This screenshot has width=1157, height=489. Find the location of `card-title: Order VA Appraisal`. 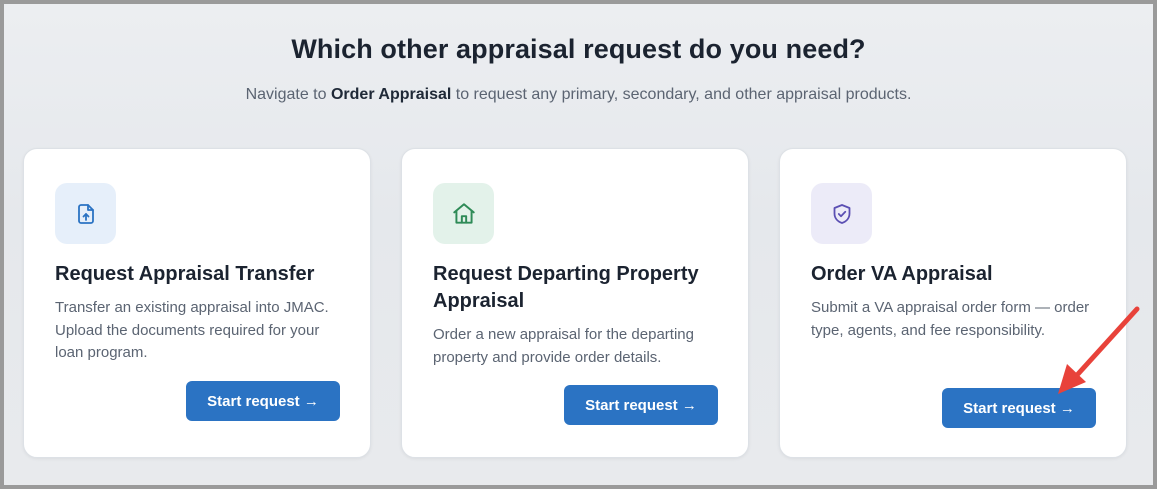

card-title: Order VA Appraisal is located at coordinates (902, 274).